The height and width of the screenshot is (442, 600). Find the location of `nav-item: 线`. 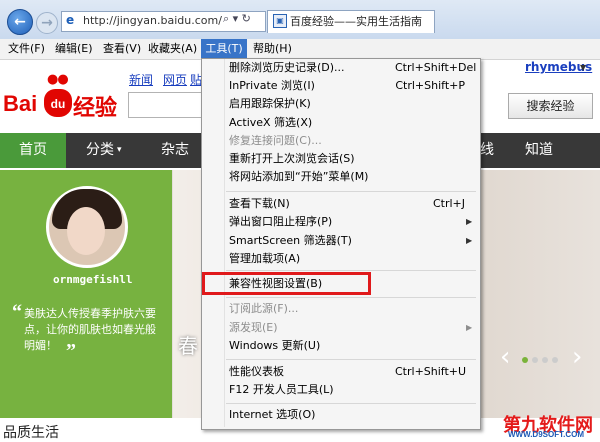

nav-item: 线 is located at coordinates (487, 150).